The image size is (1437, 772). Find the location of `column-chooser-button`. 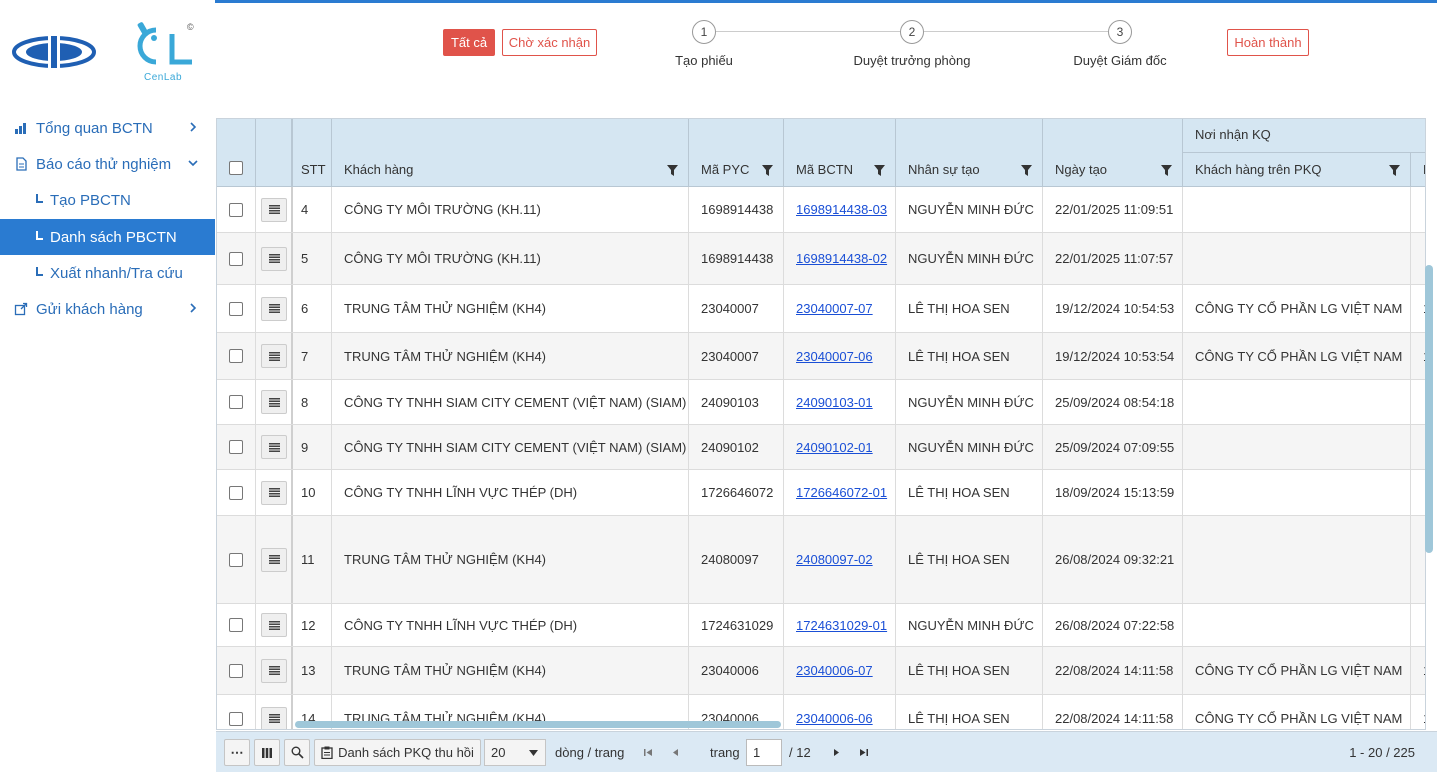

column-chooser-button is located at coordinates (267, 752).